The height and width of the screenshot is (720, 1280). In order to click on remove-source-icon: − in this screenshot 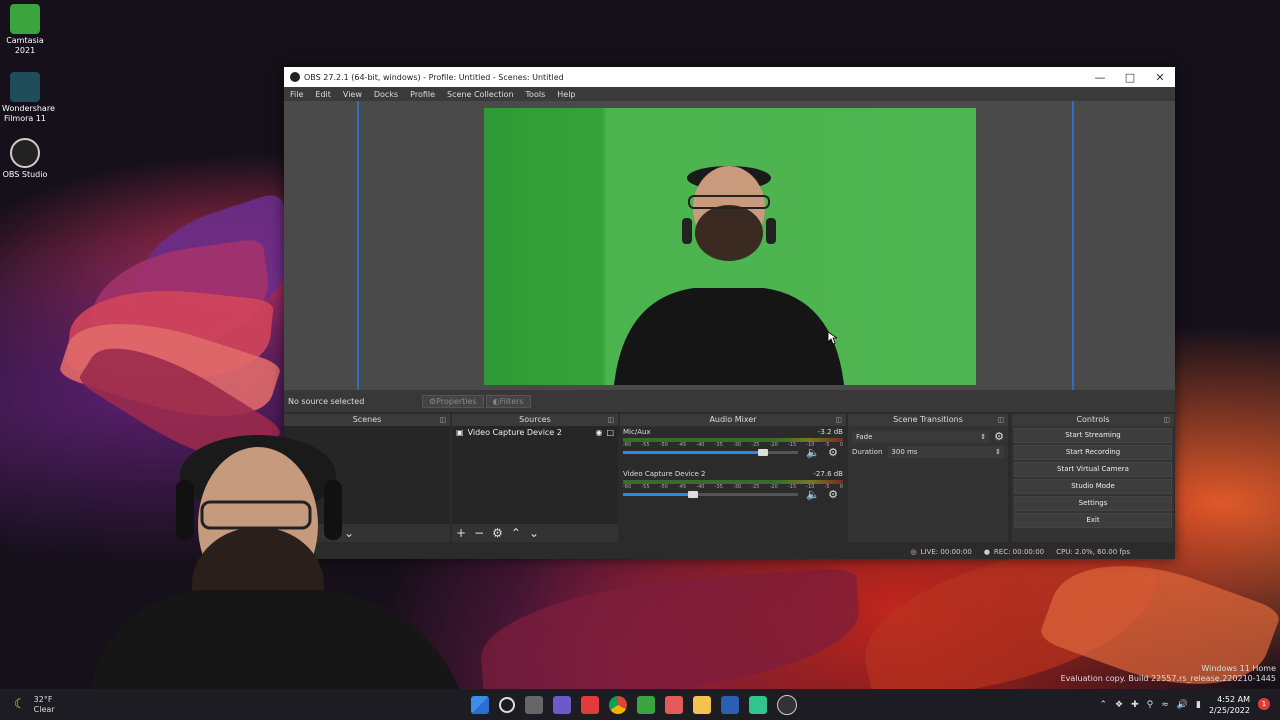, I will do `click(479, 533)`.